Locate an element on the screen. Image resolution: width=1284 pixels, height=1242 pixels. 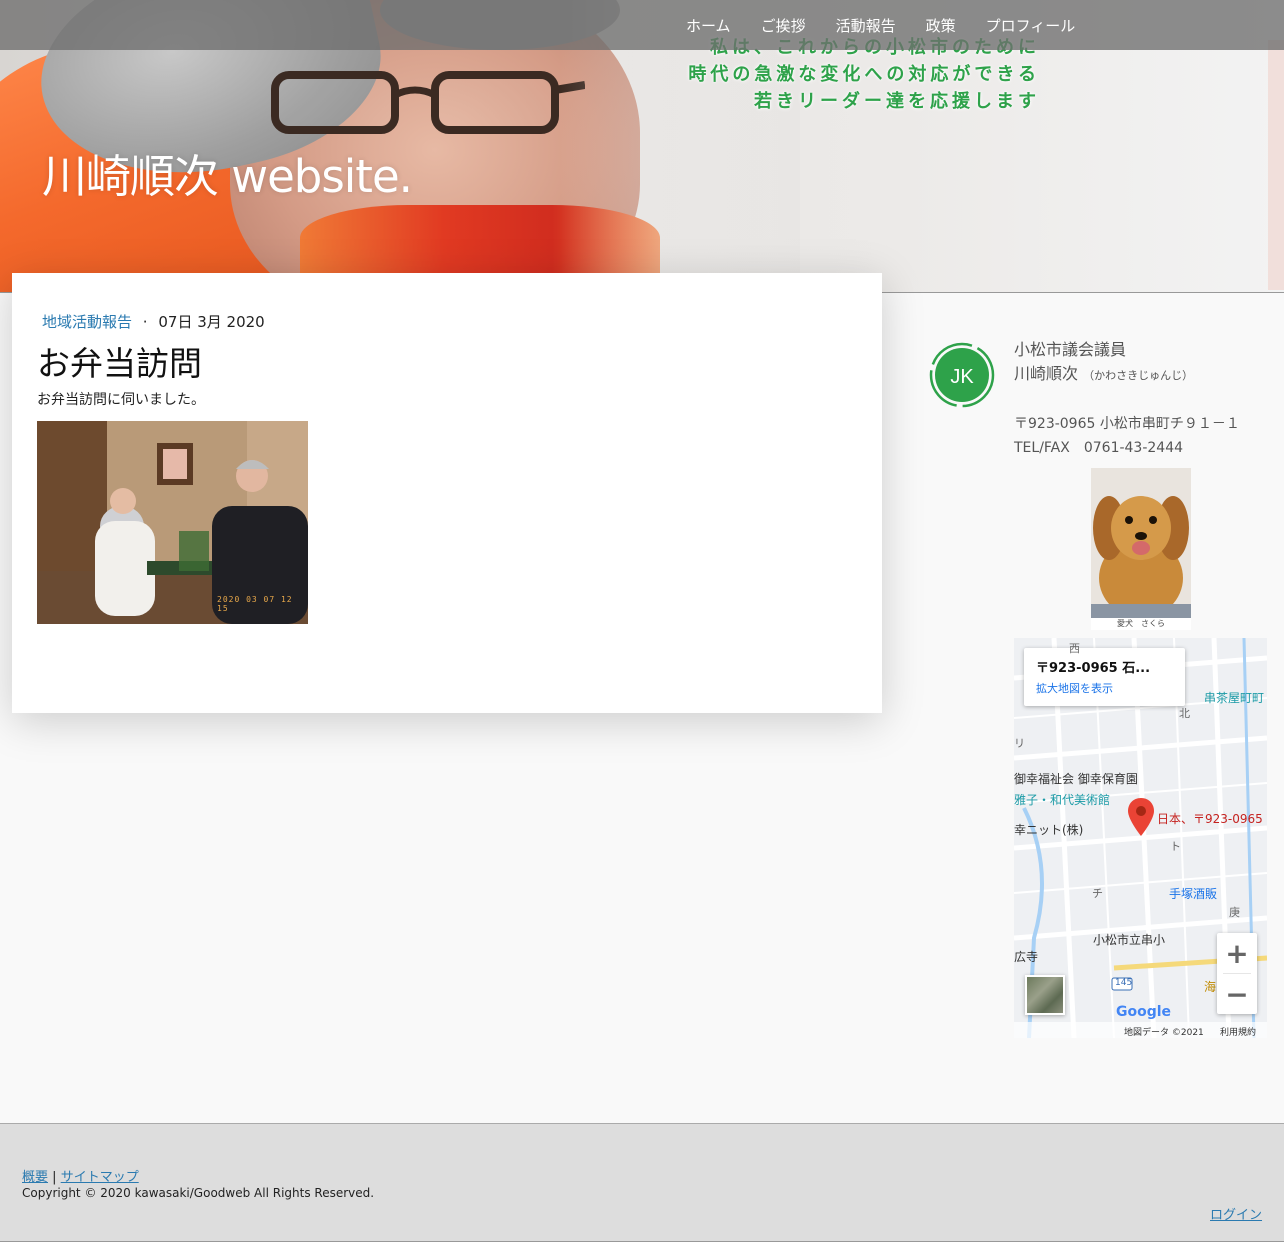
post-meta: 地域活動報告 · 07日 3月 2020 is located at coordinates (153, 321).